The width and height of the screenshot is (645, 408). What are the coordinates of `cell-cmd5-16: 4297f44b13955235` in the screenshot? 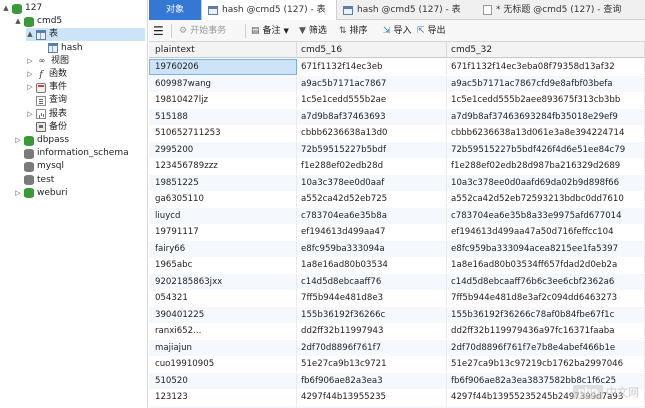 It's located at (372, 397).